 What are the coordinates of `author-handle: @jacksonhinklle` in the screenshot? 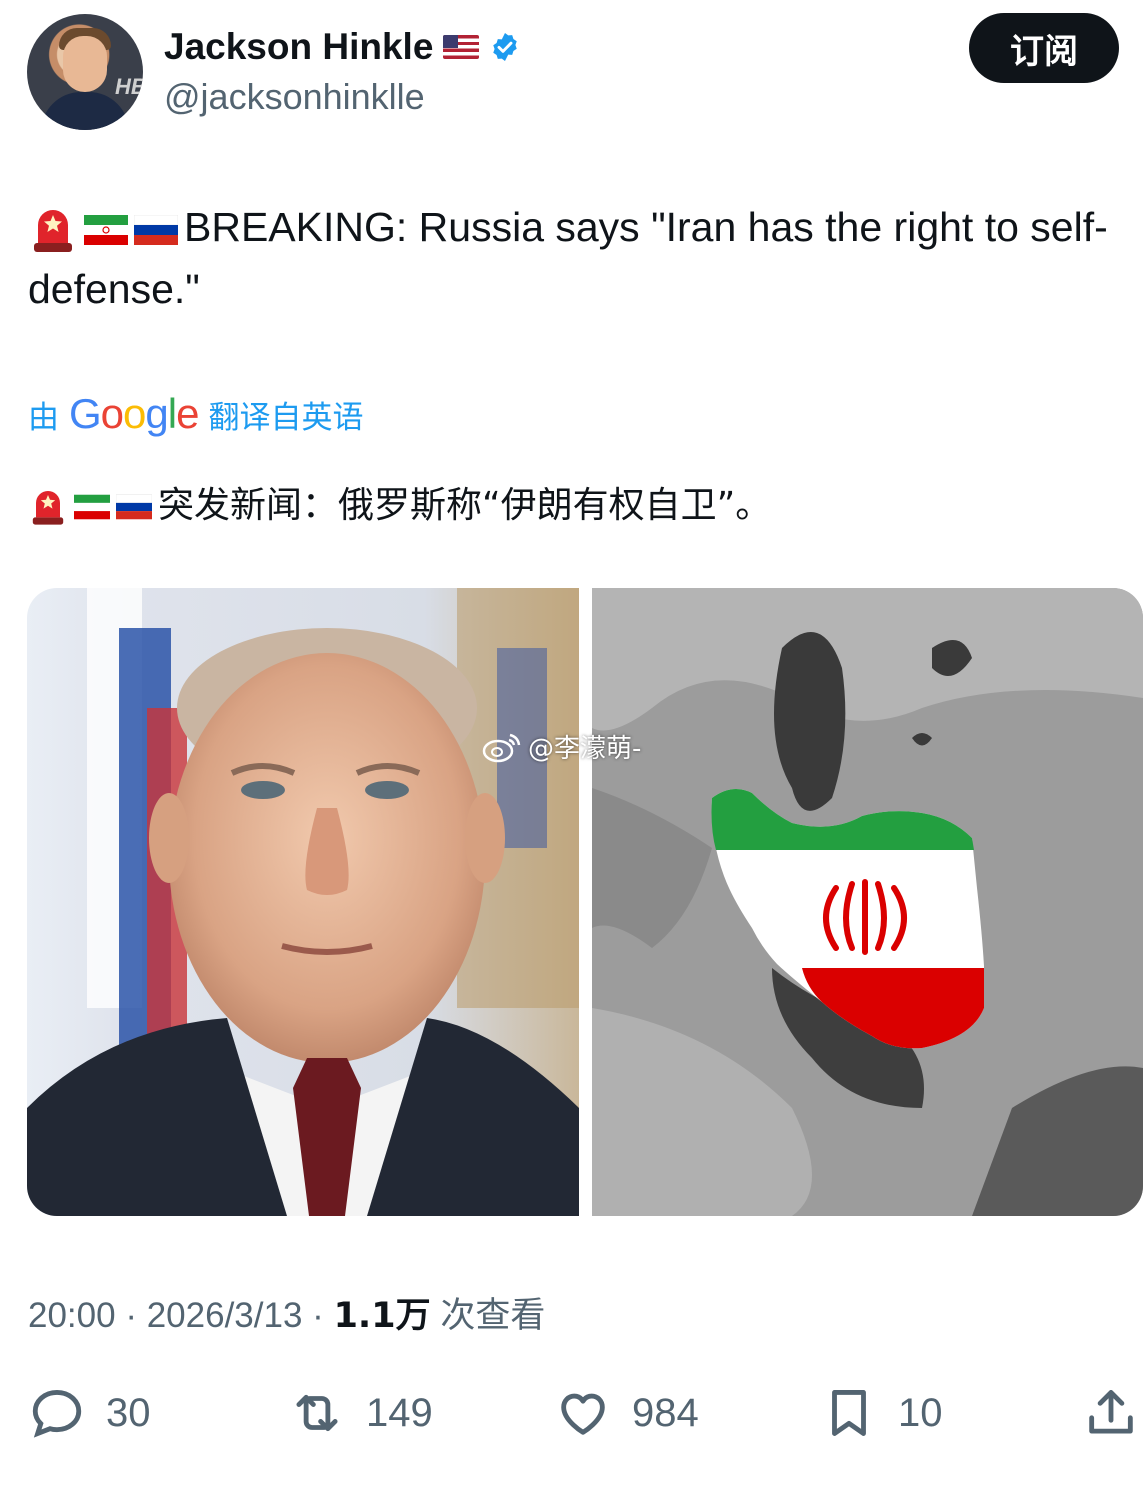 It's located at (294, 97).